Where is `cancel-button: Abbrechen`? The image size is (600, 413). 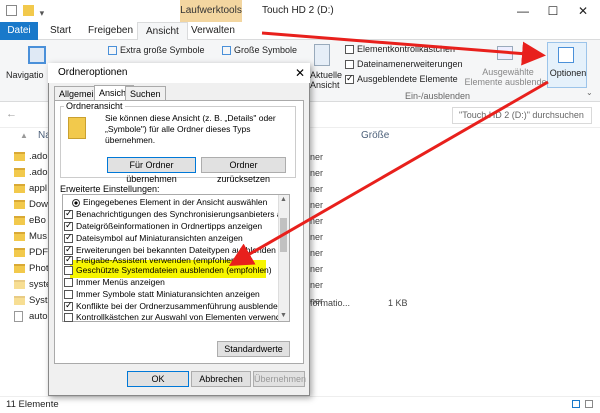 cancel-button: Abbrechen is located at coordinates (221, 379).